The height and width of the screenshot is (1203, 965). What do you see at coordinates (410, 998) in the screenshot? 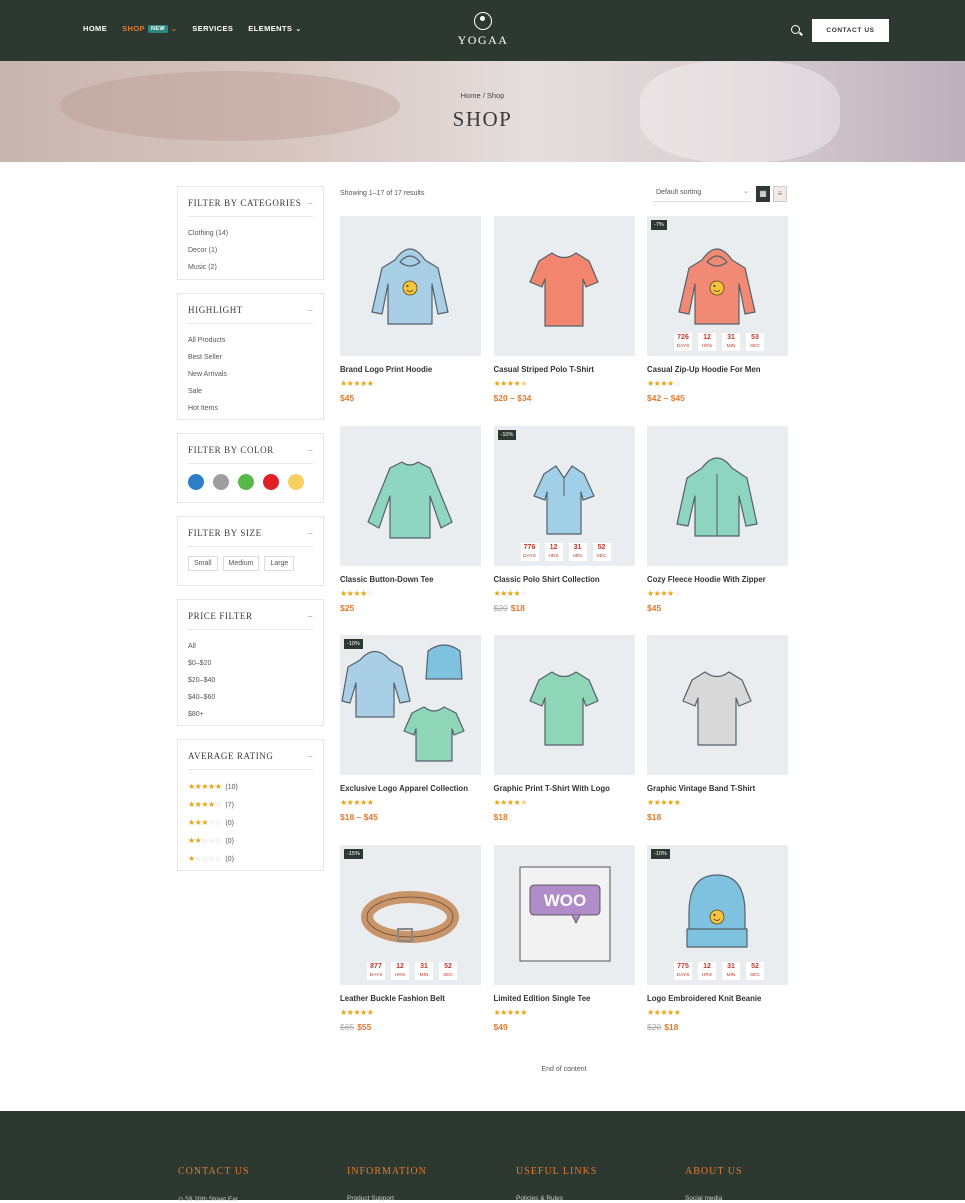
I see `product-name: Leather Buckle Fashion Belt` at bounding box center [410, 998].